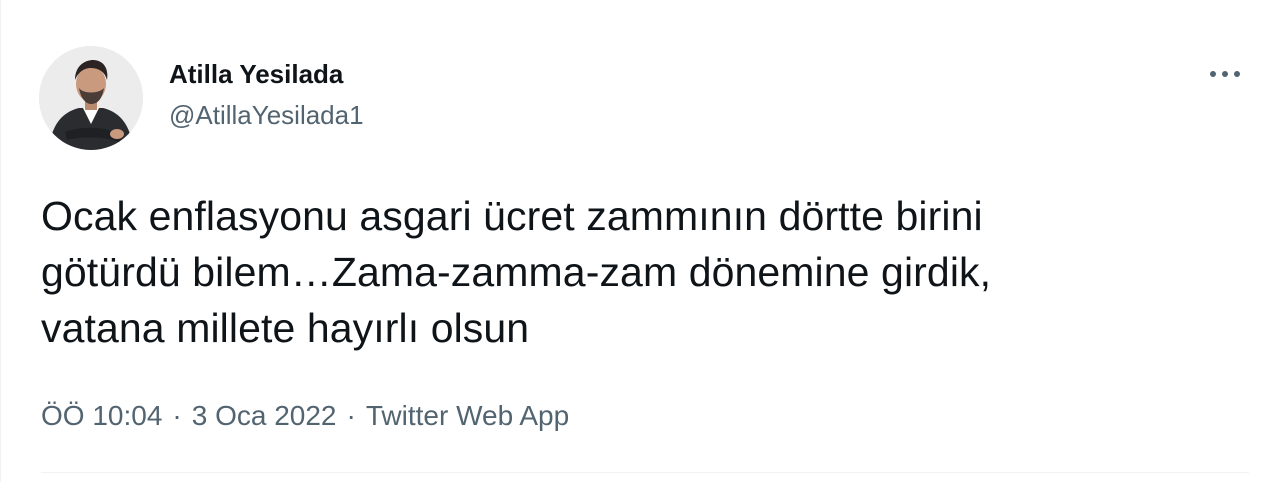 This screenshot has width=1280, height=482. What do you see at coordinates (101, 416) in the screenshot?
I see `tweet-timestamp-time: ÖÖ 10:04` at bounding box center [101, 416].